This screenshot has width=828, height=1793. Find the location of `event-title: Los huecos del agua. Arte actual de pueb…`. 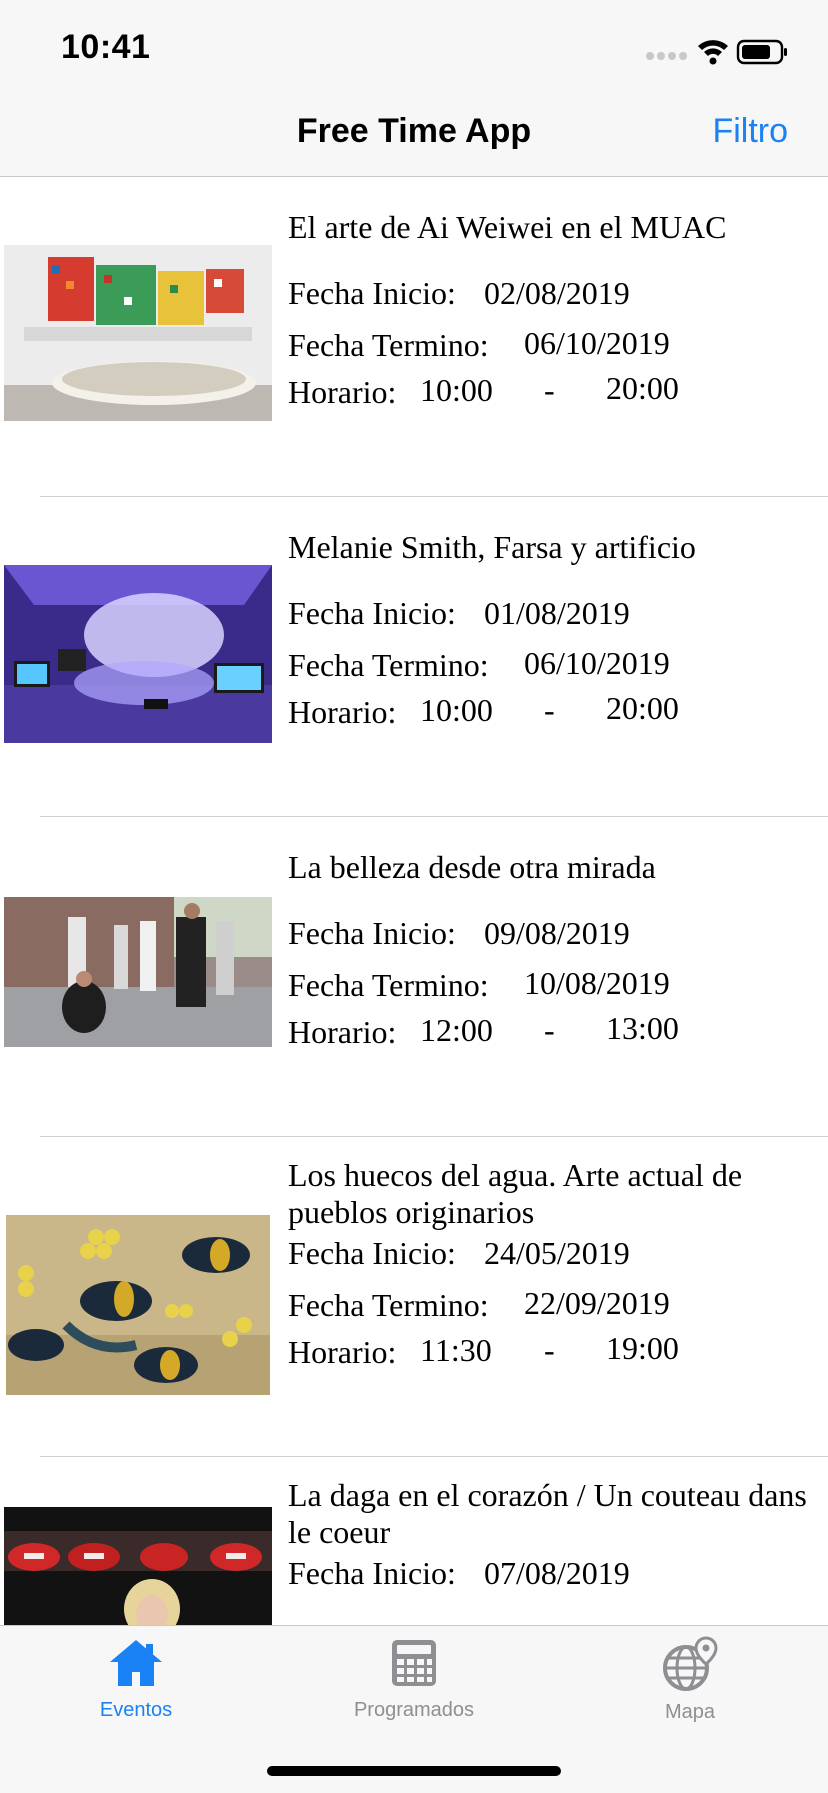

event-title: Los huecos del agua. Arte actual de pueb… is located at coordinates (515, 1193).